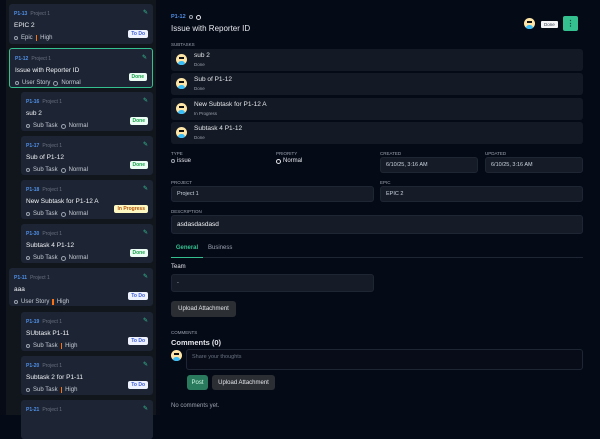  Describe the element at coordinates (377, 60) in the screenshot. I see `subtask-row: sub 2 Done` at that location.